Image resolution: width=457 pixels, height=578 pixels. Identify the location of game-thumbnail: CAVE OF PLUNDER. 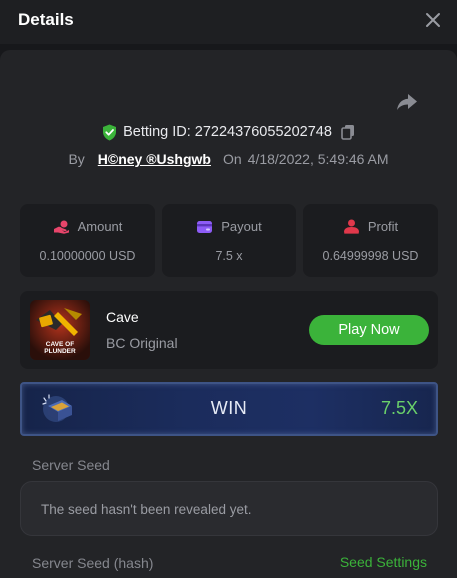
(60, 330).